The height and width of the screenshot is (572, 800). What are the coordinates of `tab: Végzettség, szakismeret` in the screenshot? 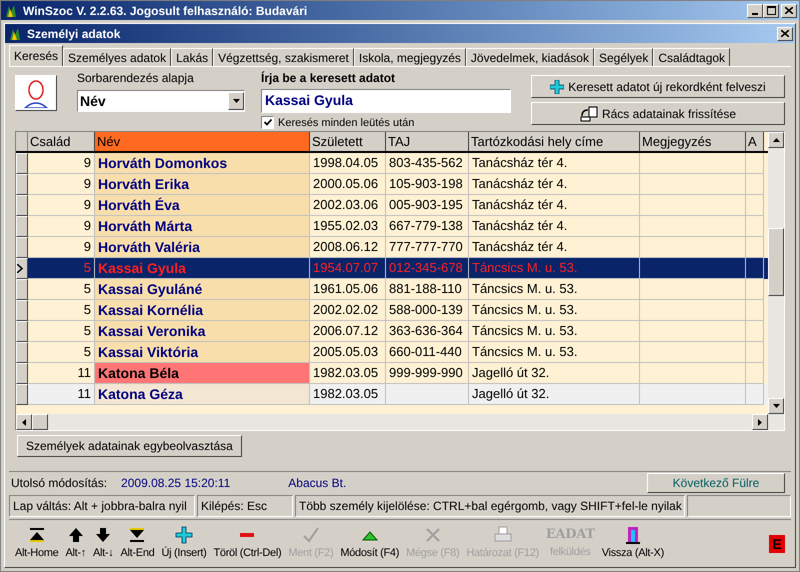 It's located at (283, 57).